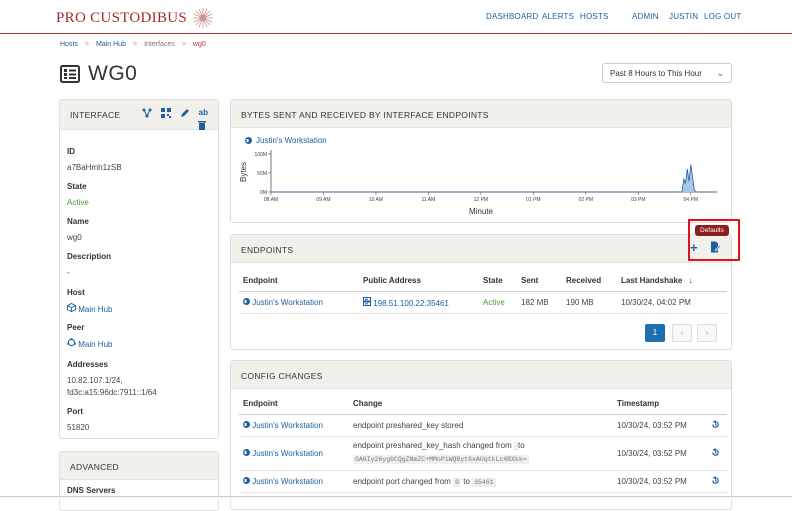 This screenshot has height=511, width=792. What do you see at coordinates (71, 342) in the screenshot?
I see `peer-icon` at bounding box center [71, 342].